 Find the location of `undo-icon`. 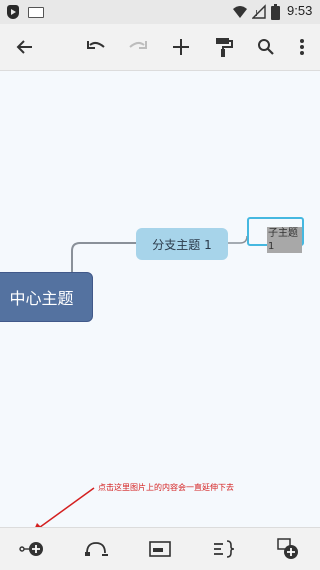

undo-icon is located at coordinates (96, 45).